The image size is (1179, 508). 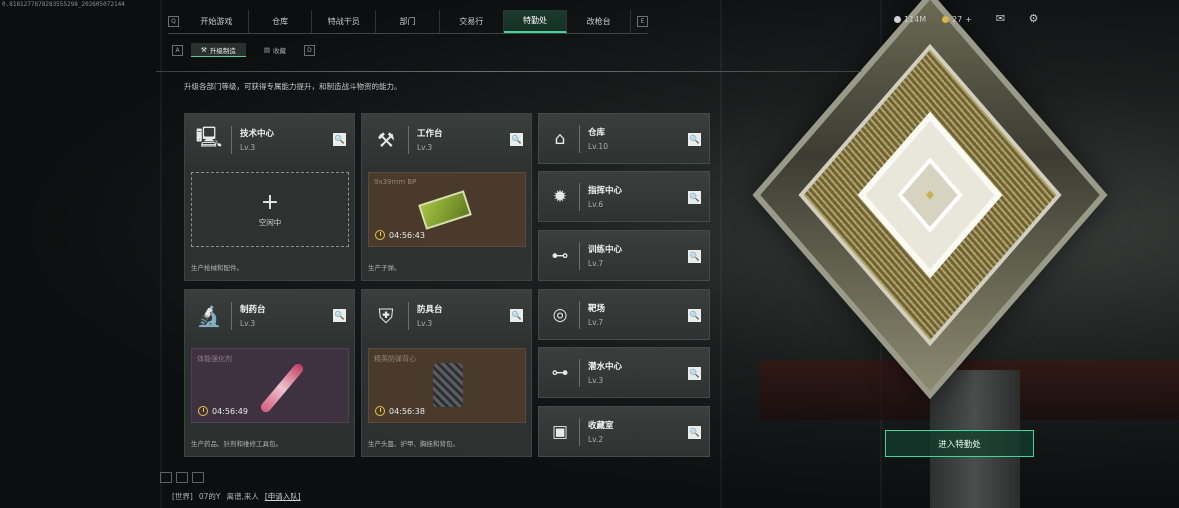 I want to click on dept-name: 制药台, so click(x=253, y=310).